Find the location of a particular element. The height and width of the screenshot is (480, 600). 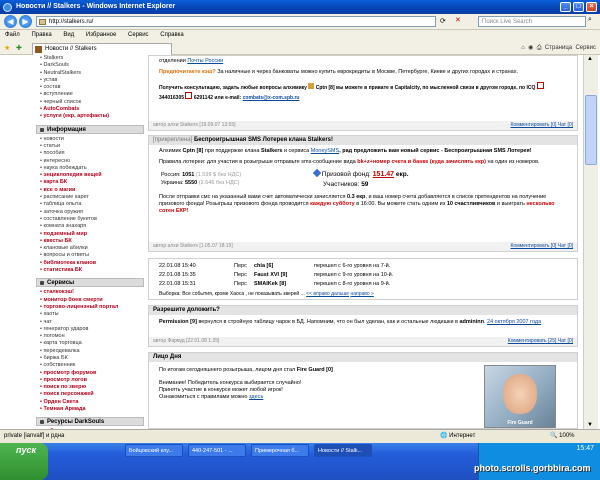

sidebar-service-item-7: • карта торговца is located at coordinates (90, 343).